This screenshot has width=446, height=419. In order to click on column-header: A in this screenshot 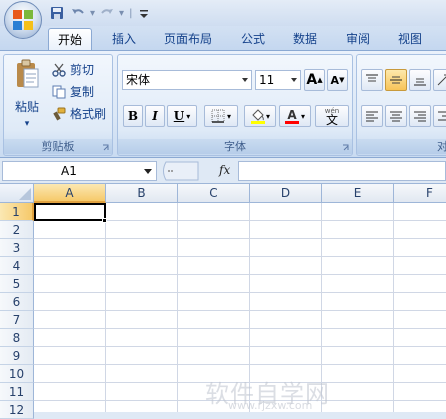, I will do `click(70, 193)`.